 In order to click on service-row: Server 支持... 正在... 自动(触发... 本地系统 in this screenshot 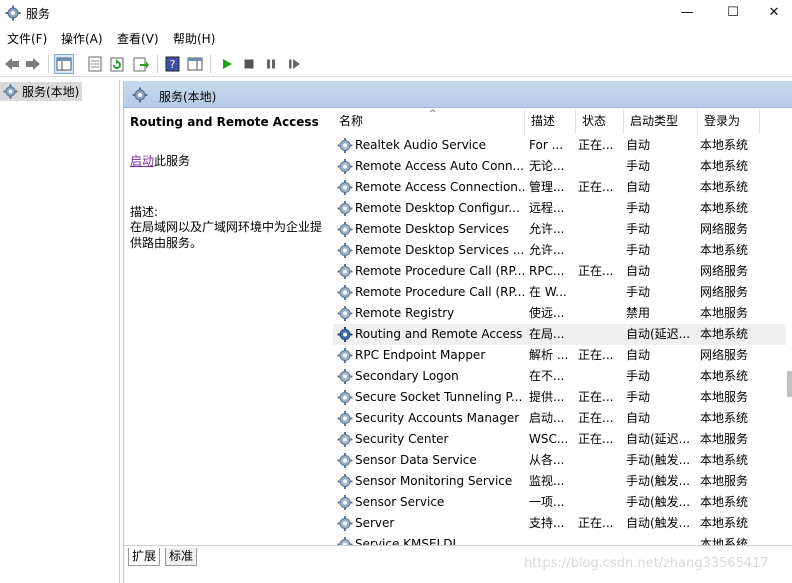, I will do `click(562, 523)`.